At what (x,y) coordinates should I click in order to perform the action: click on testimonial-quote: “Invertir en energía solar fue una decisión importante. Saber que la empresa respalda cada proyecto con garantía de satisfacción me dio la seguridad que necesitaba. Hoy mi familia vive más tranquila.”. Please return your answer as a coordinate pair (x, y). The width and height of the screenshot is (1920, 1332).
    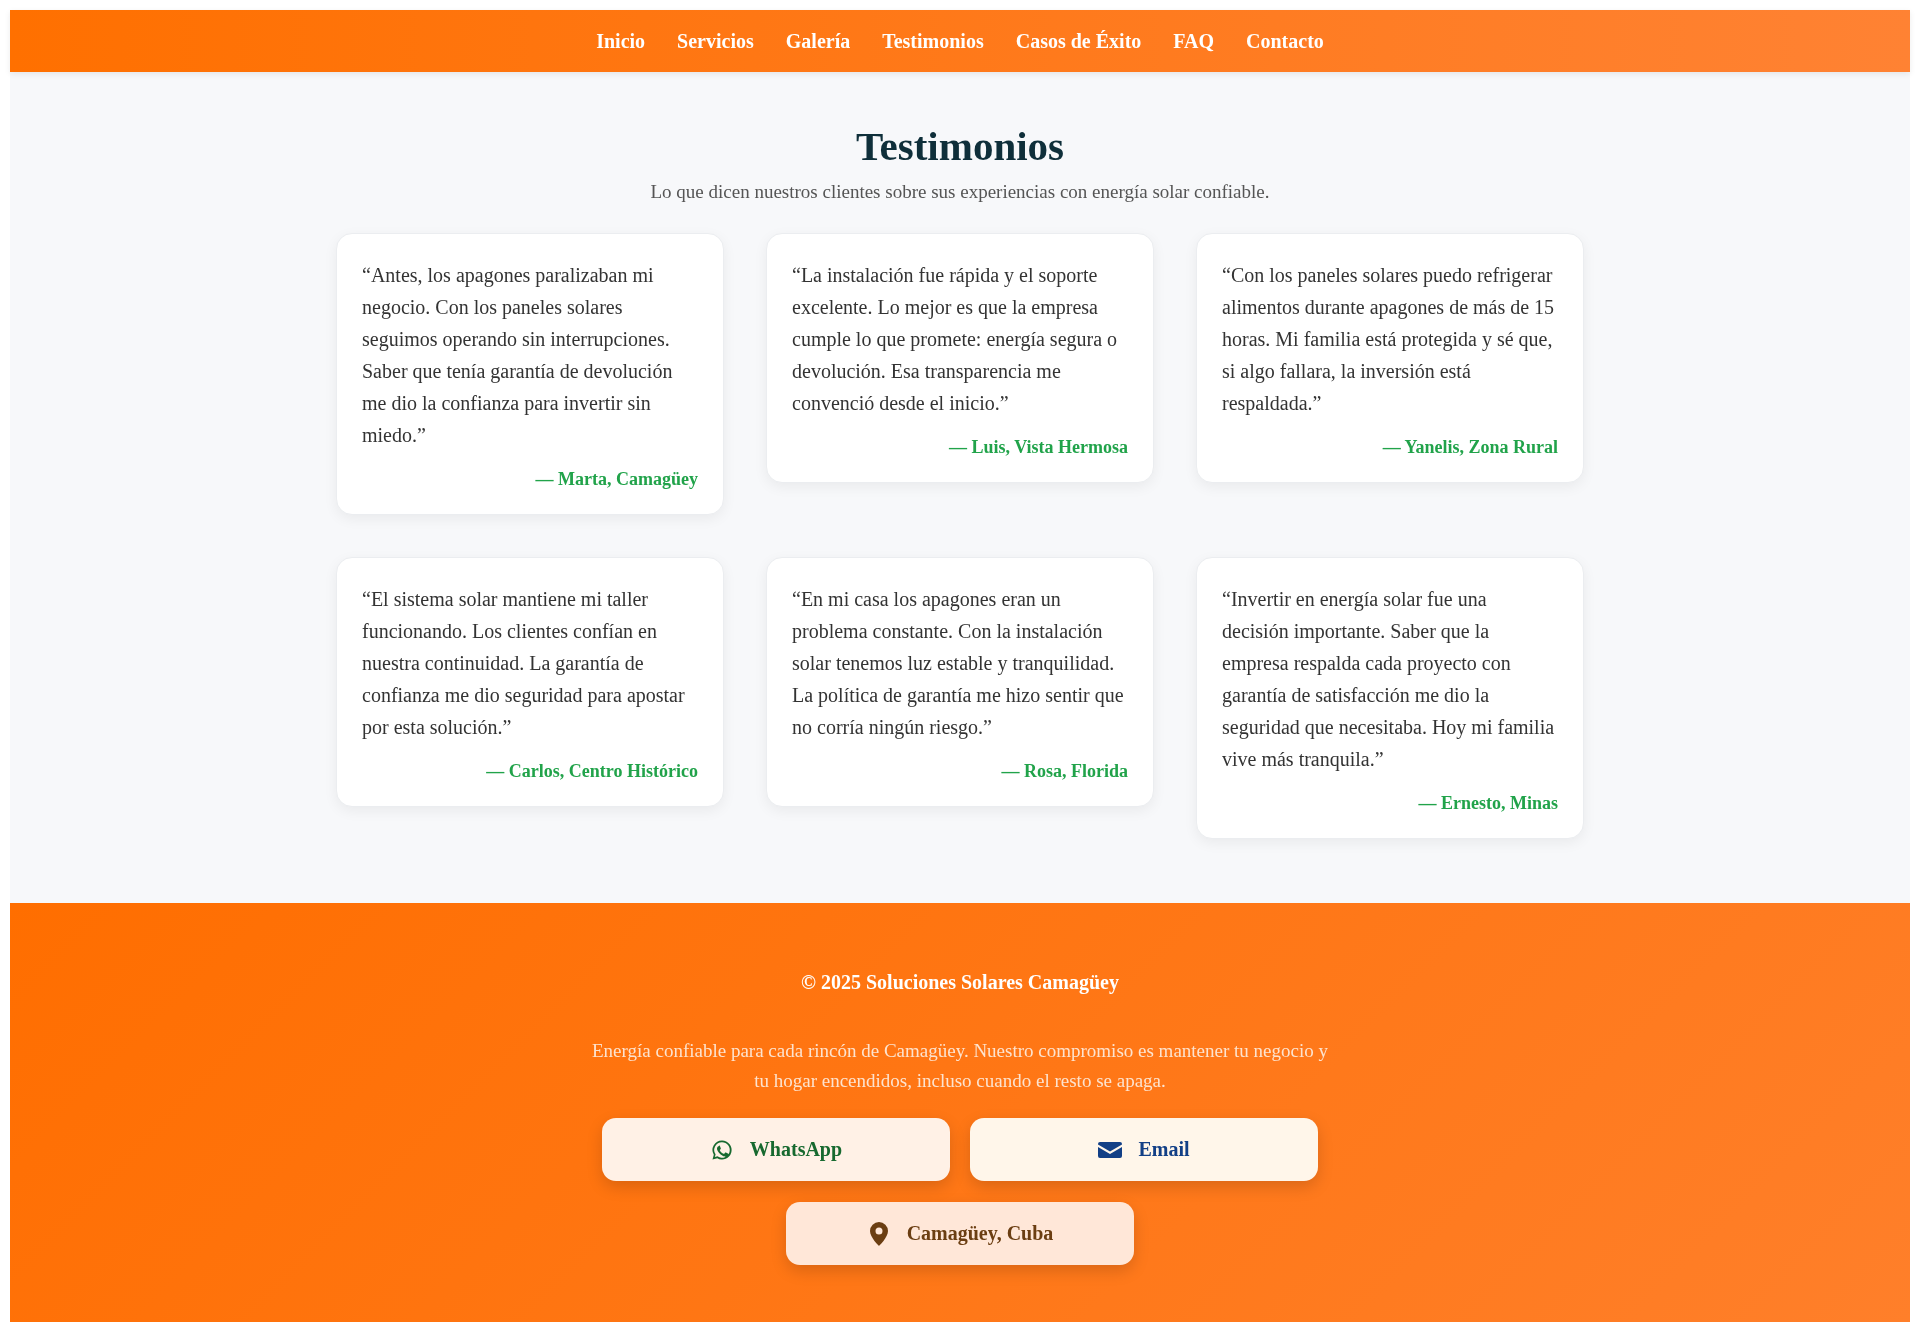
    Looking at the image, I should click on (1389, 680).